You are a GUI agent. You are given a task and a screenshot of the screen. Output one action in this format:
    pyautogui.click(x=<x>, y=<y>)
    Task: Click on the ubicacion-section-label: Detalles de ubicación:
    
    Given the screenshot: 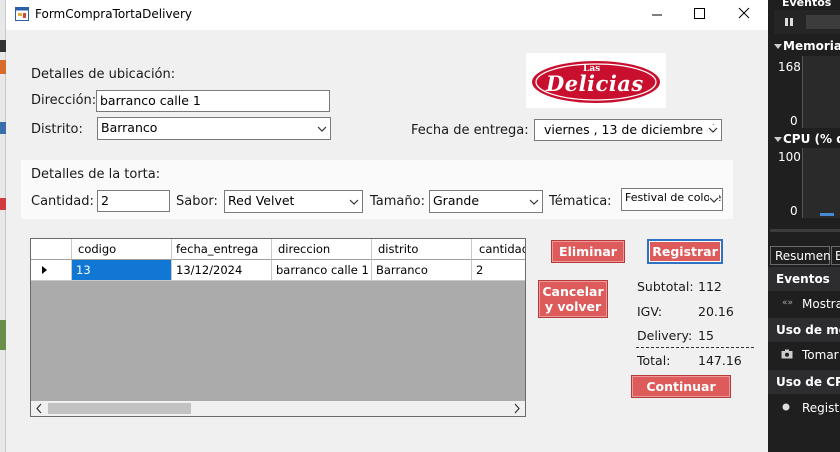 What is the action you would take?
    pyautogui.click(x=103, y=74)
    